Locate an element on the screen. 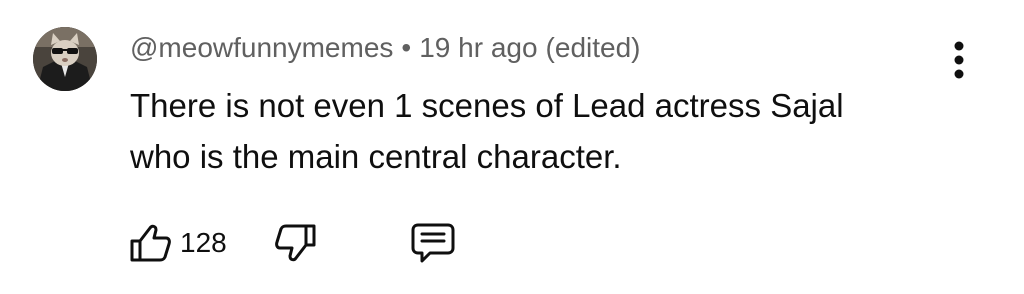  comment-actions: 128 is located at coordinates (308, 243).